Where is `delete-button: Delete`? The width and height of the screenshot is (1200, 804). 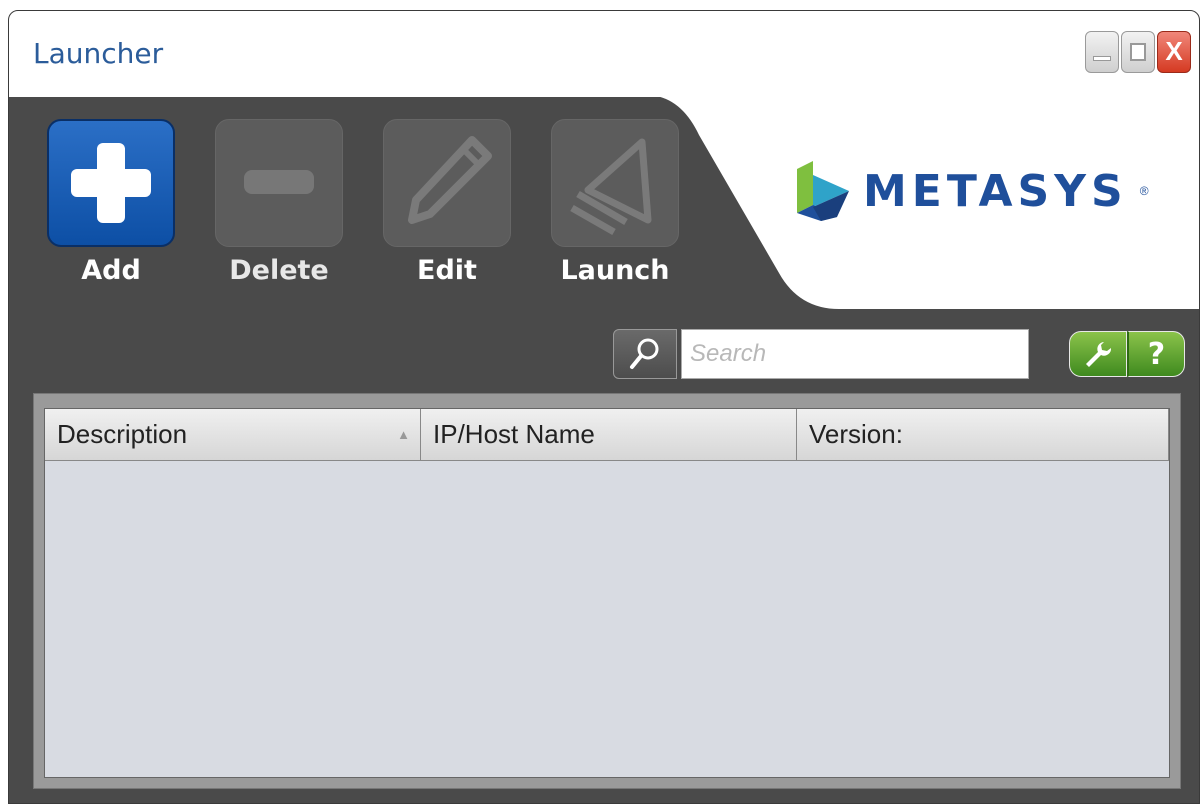 delete-button: Delete is located at coordinates (279, 202).